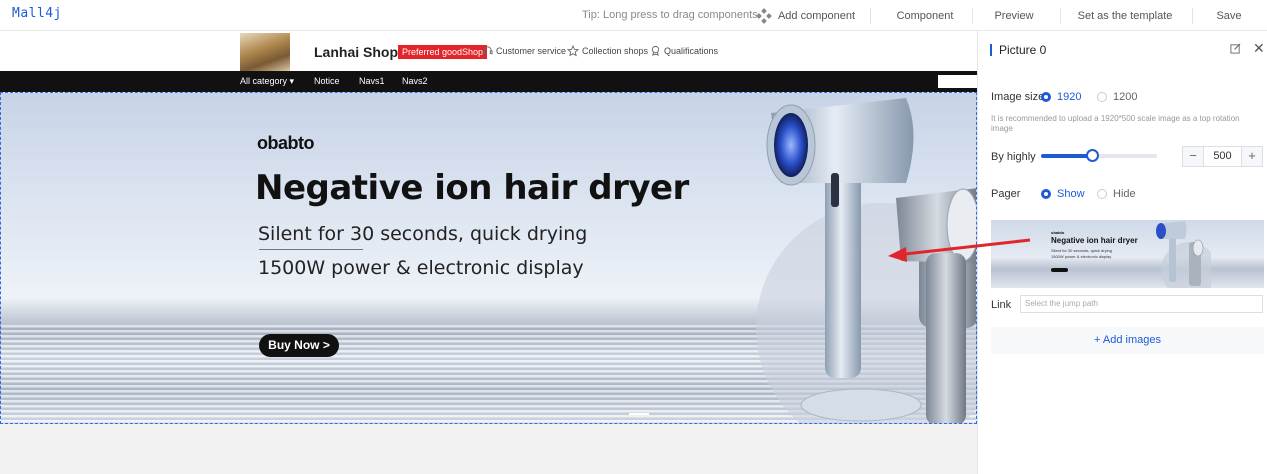  Describe the element at coordinates (524, 50) in the screenshot. I see `customer-service-link: Customer service` at that location.